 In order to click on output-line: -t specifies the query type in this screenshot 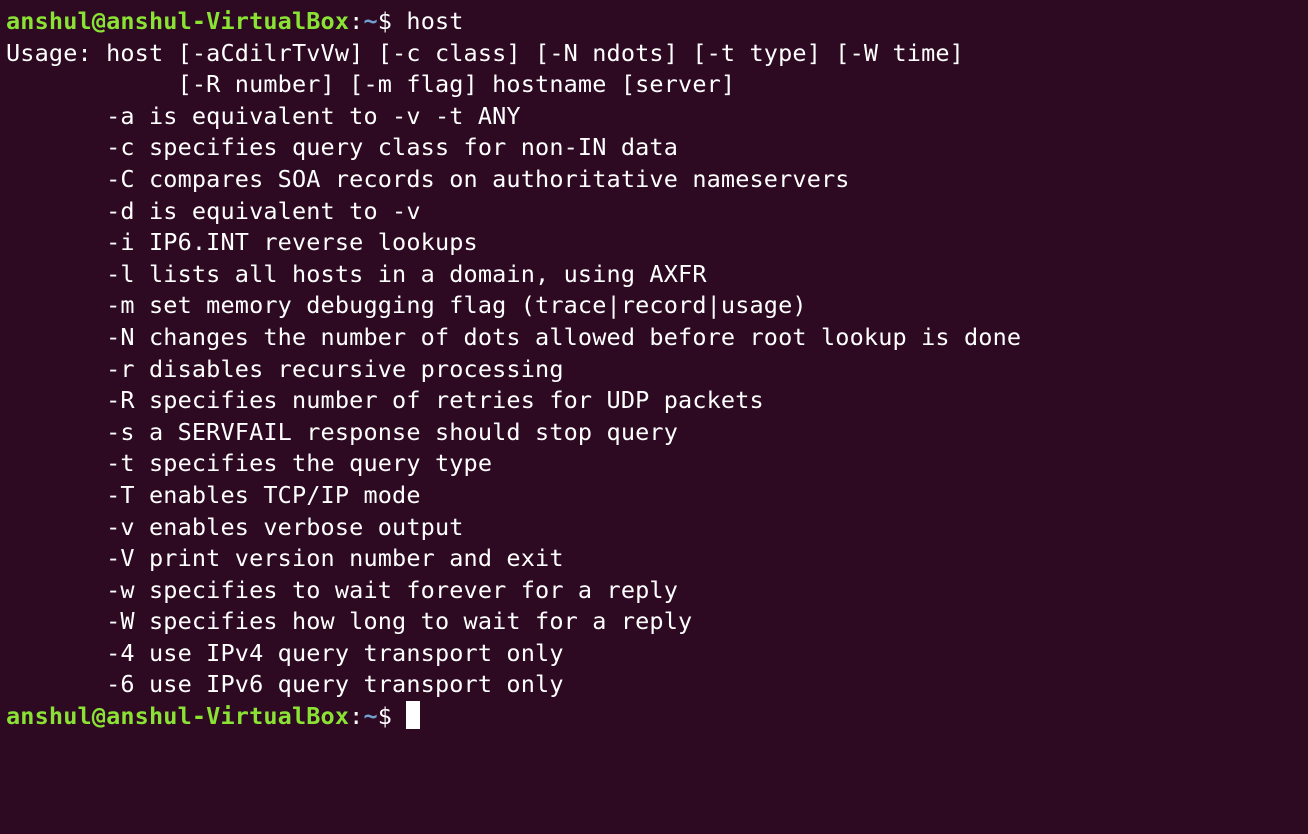, I will do `click(249, 463)`.